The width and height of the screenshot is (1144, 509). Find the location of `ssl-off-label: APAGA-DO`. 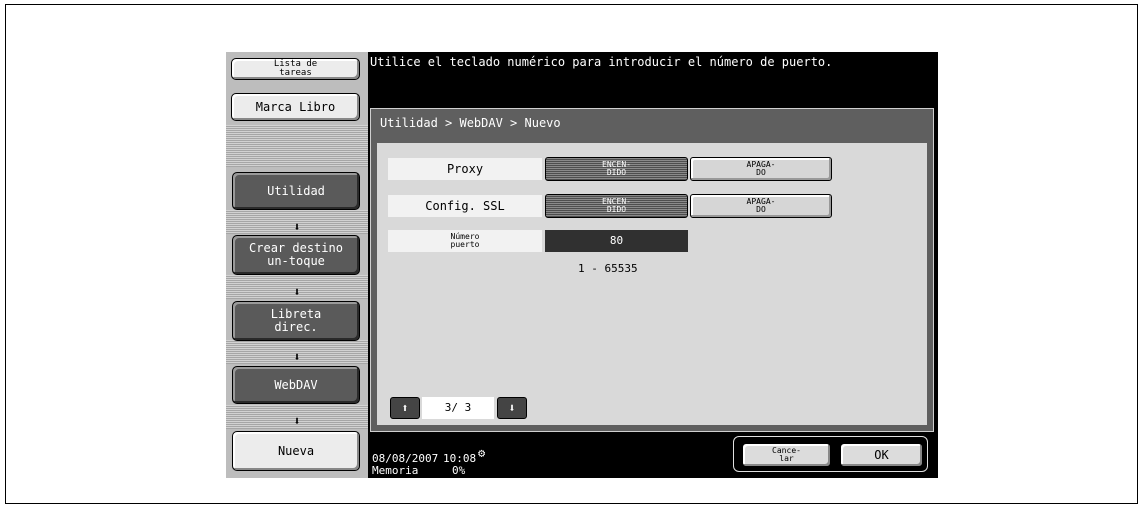

ssl-off-label: APAGA-DO is located at coordinates (761, 205).